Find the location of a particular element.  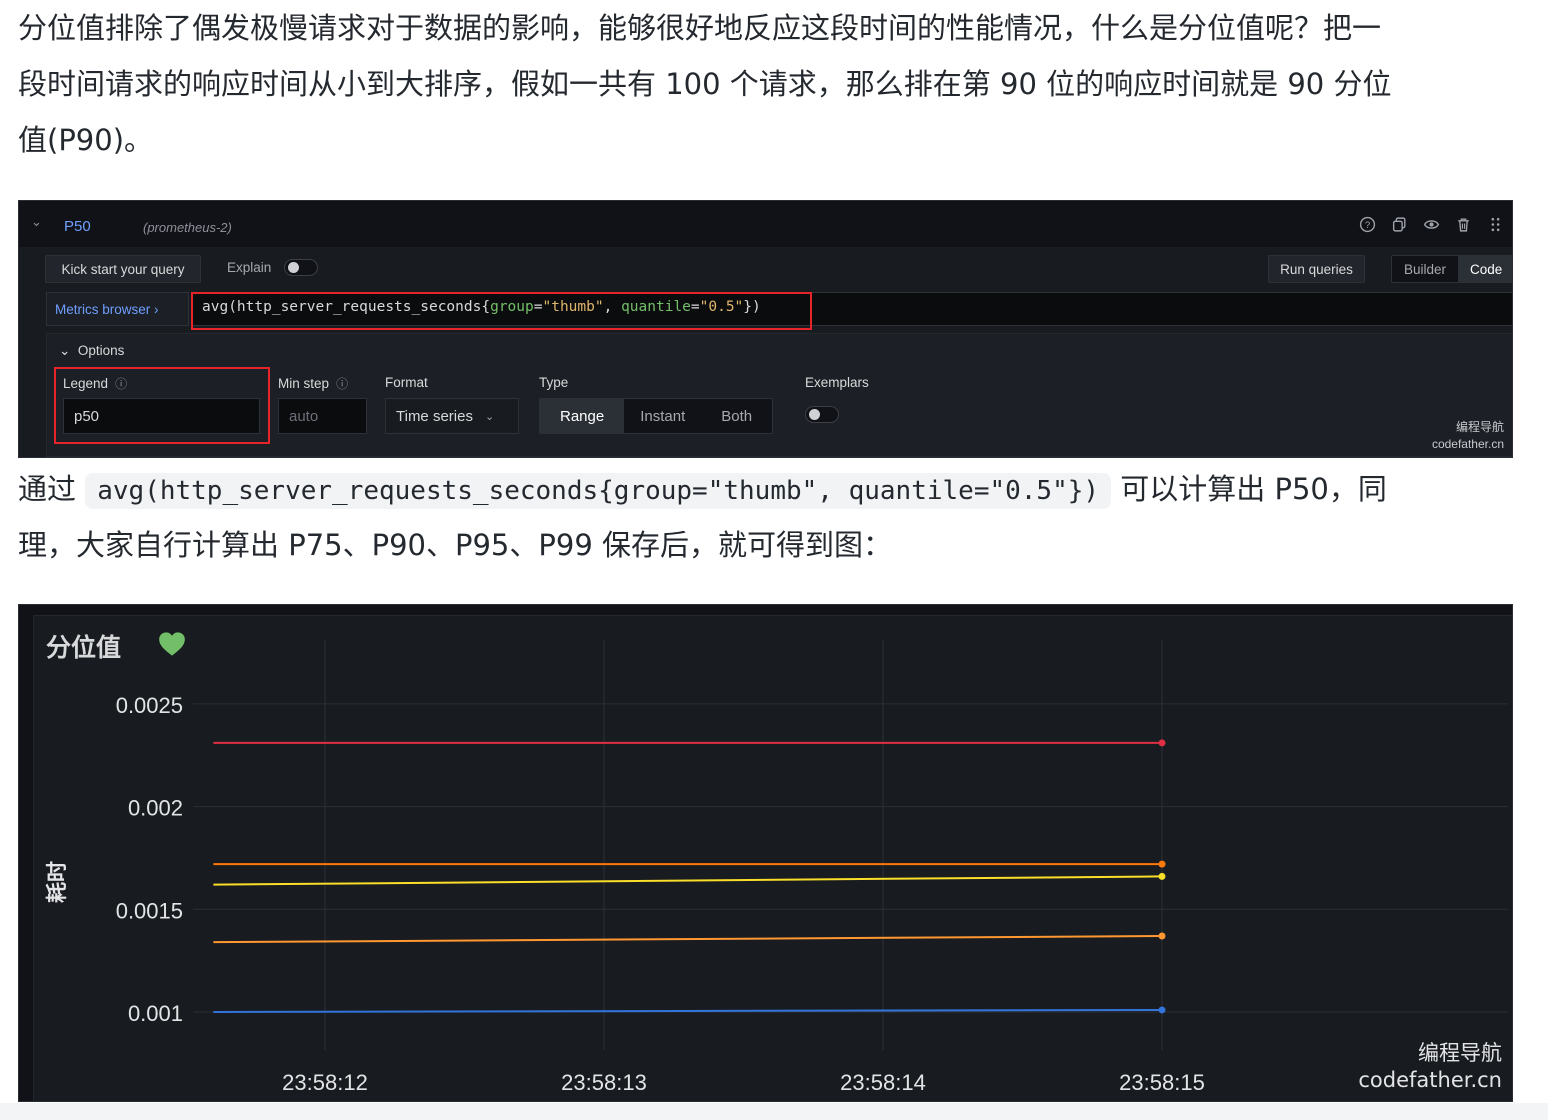

panel-title: 分位值 is located at coordinates (84, 647).